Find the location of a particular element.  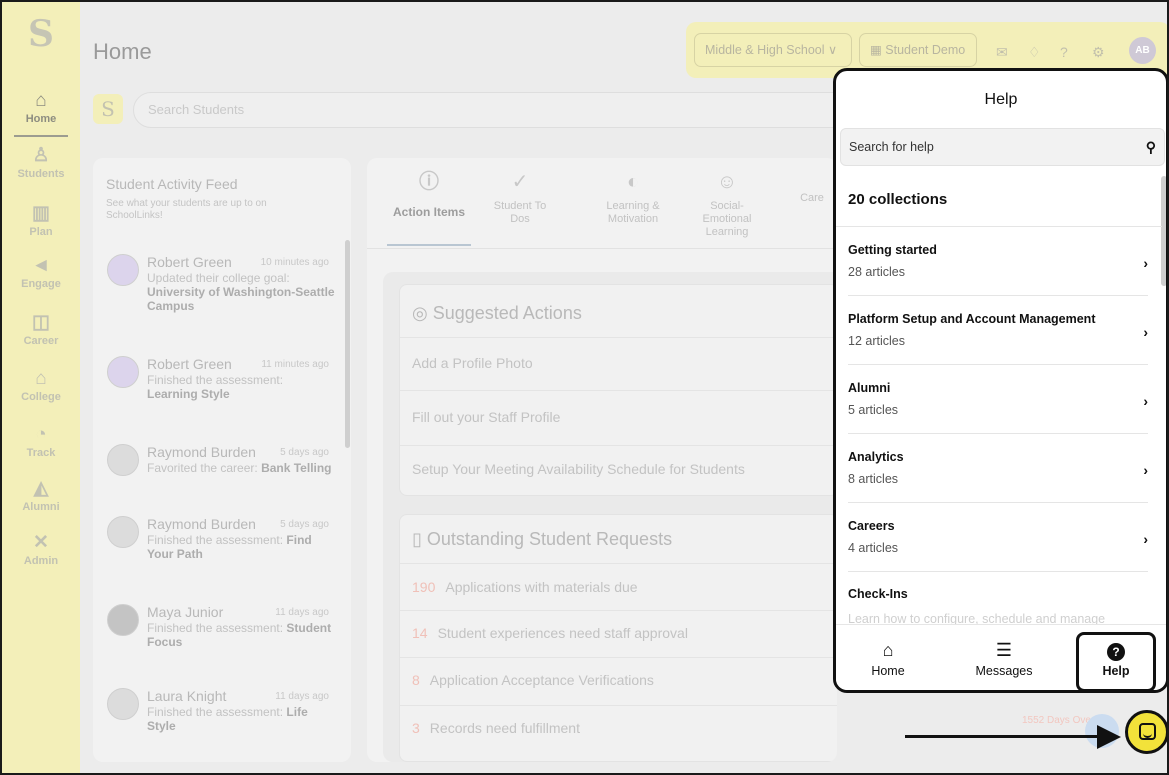

search-students-input: Search Students is located at coordinates (493, 110).